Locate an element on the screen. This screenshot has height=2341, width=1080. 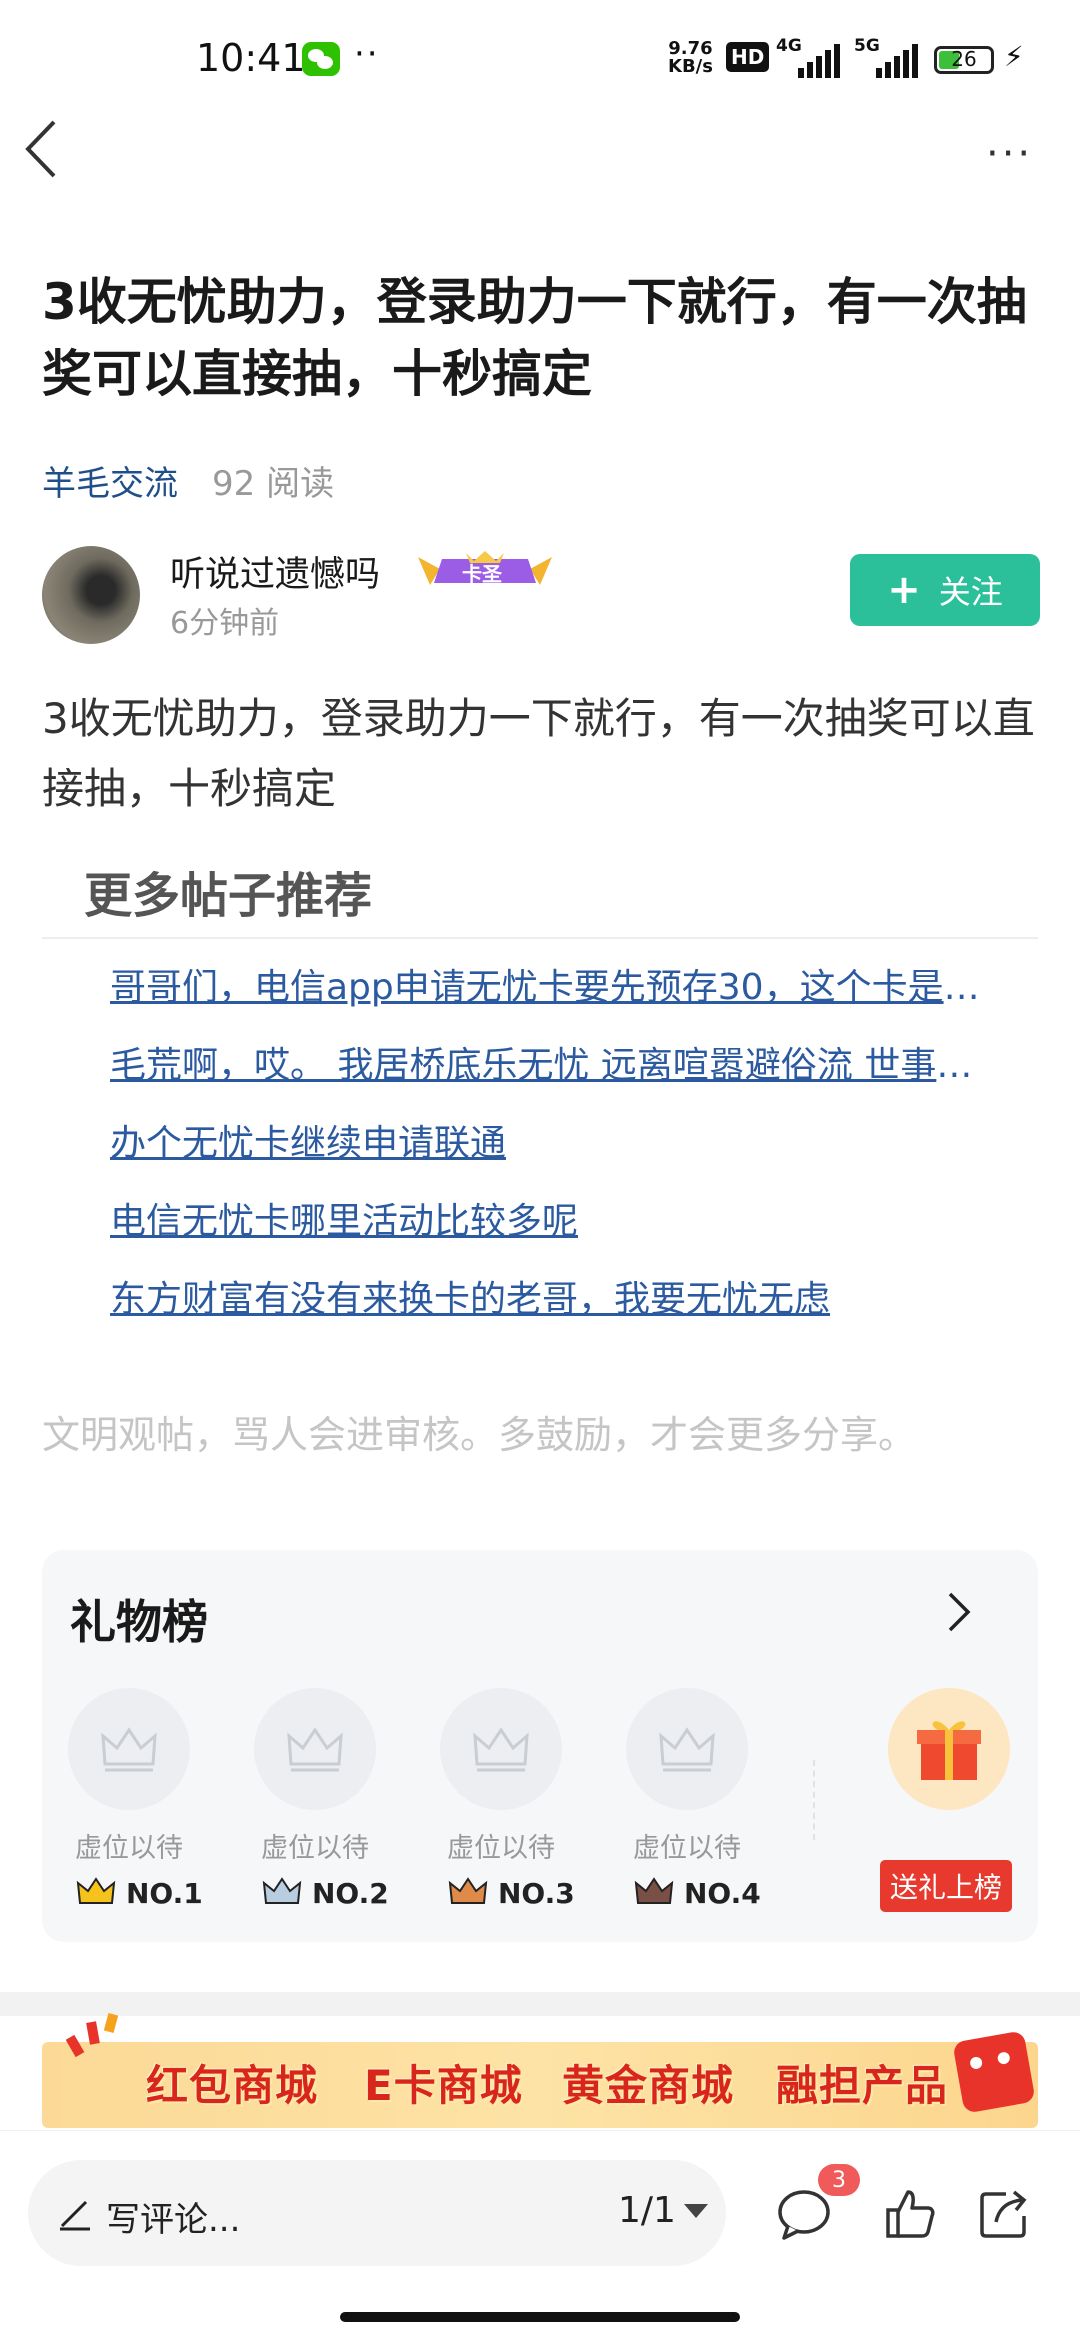
banner-item-hongbao: 红包商城 is located at coordinates (232, 2082).